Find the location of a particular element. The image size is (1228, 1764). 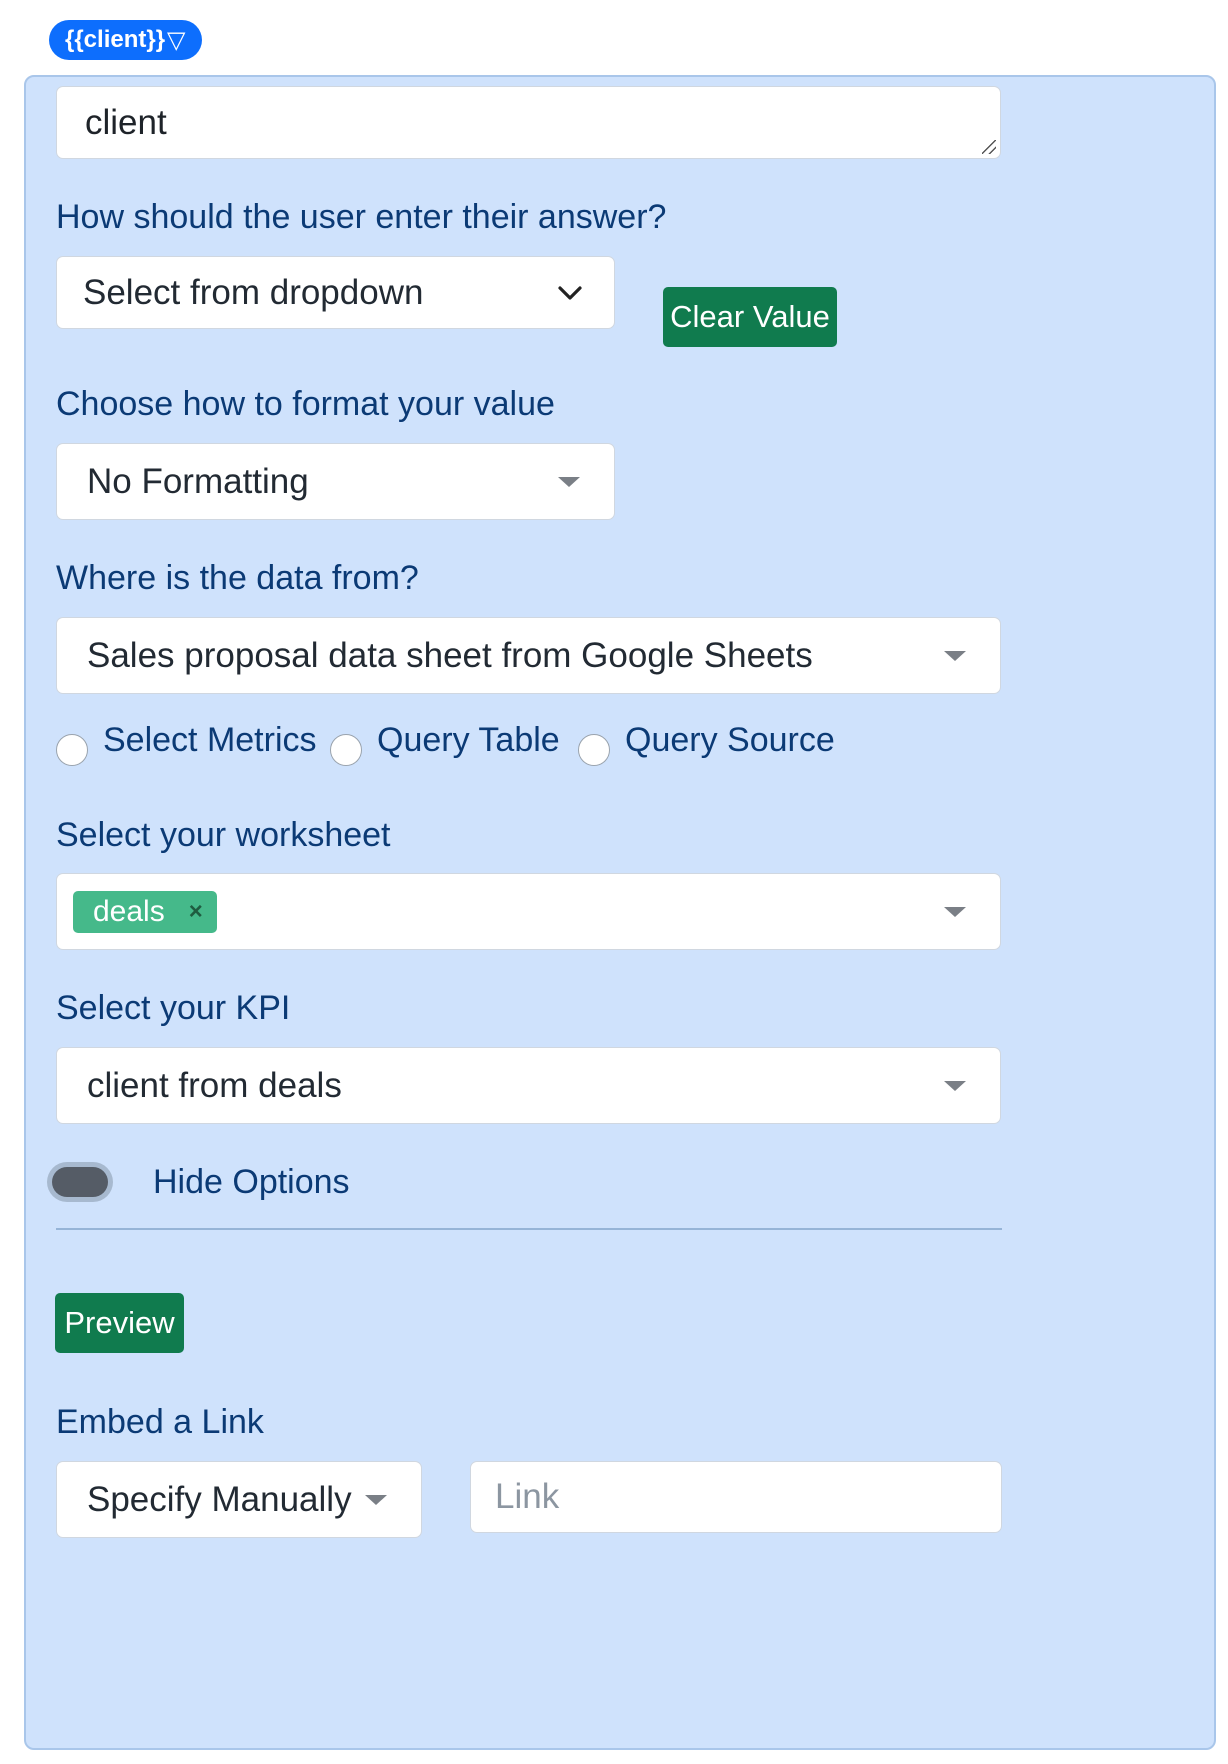

kpi-select: client from deals is located at coordinates (528, 1085).